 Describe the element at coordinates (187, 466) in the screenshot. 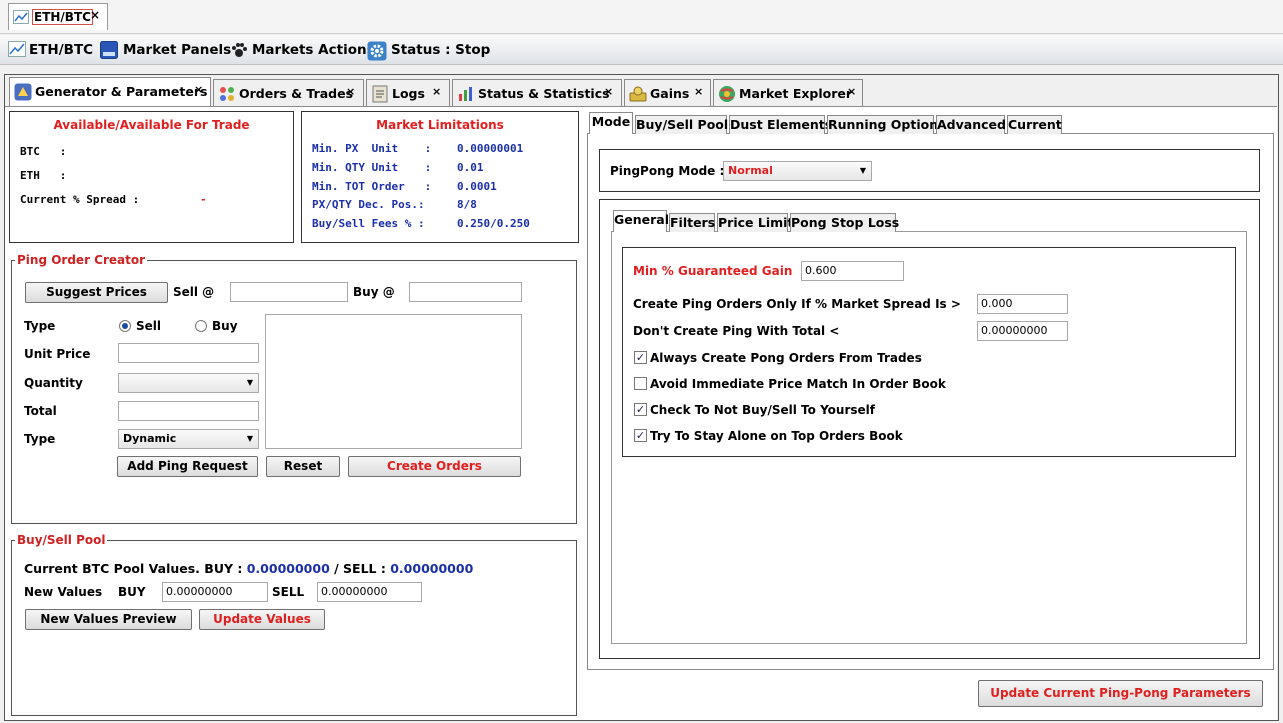

I see `add-ping-request-button: Add Ping Request` at that location.